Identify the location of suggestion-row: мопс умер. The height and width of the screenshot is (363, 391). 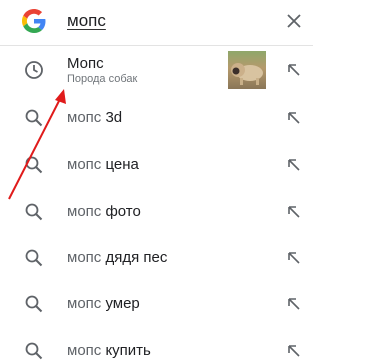
(156, 304).